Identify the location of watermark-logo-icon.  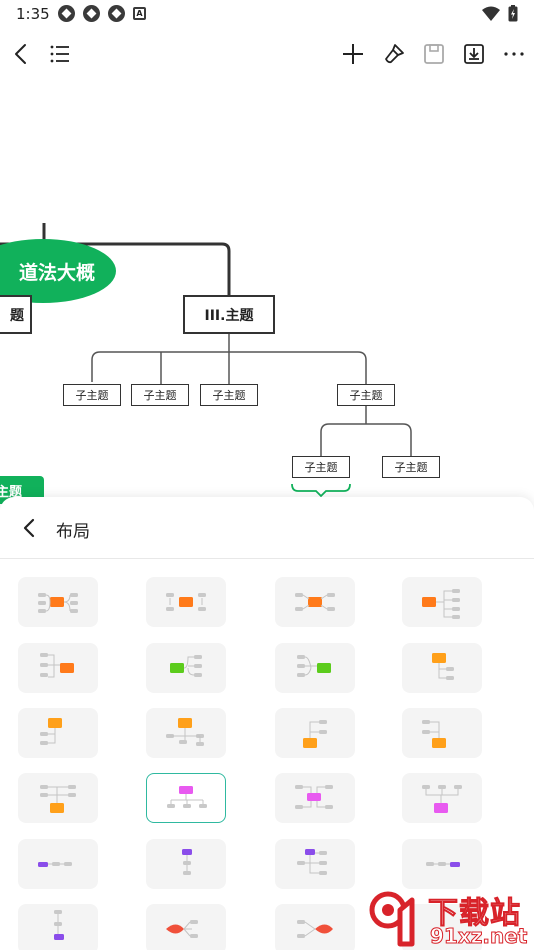
(392, 919).